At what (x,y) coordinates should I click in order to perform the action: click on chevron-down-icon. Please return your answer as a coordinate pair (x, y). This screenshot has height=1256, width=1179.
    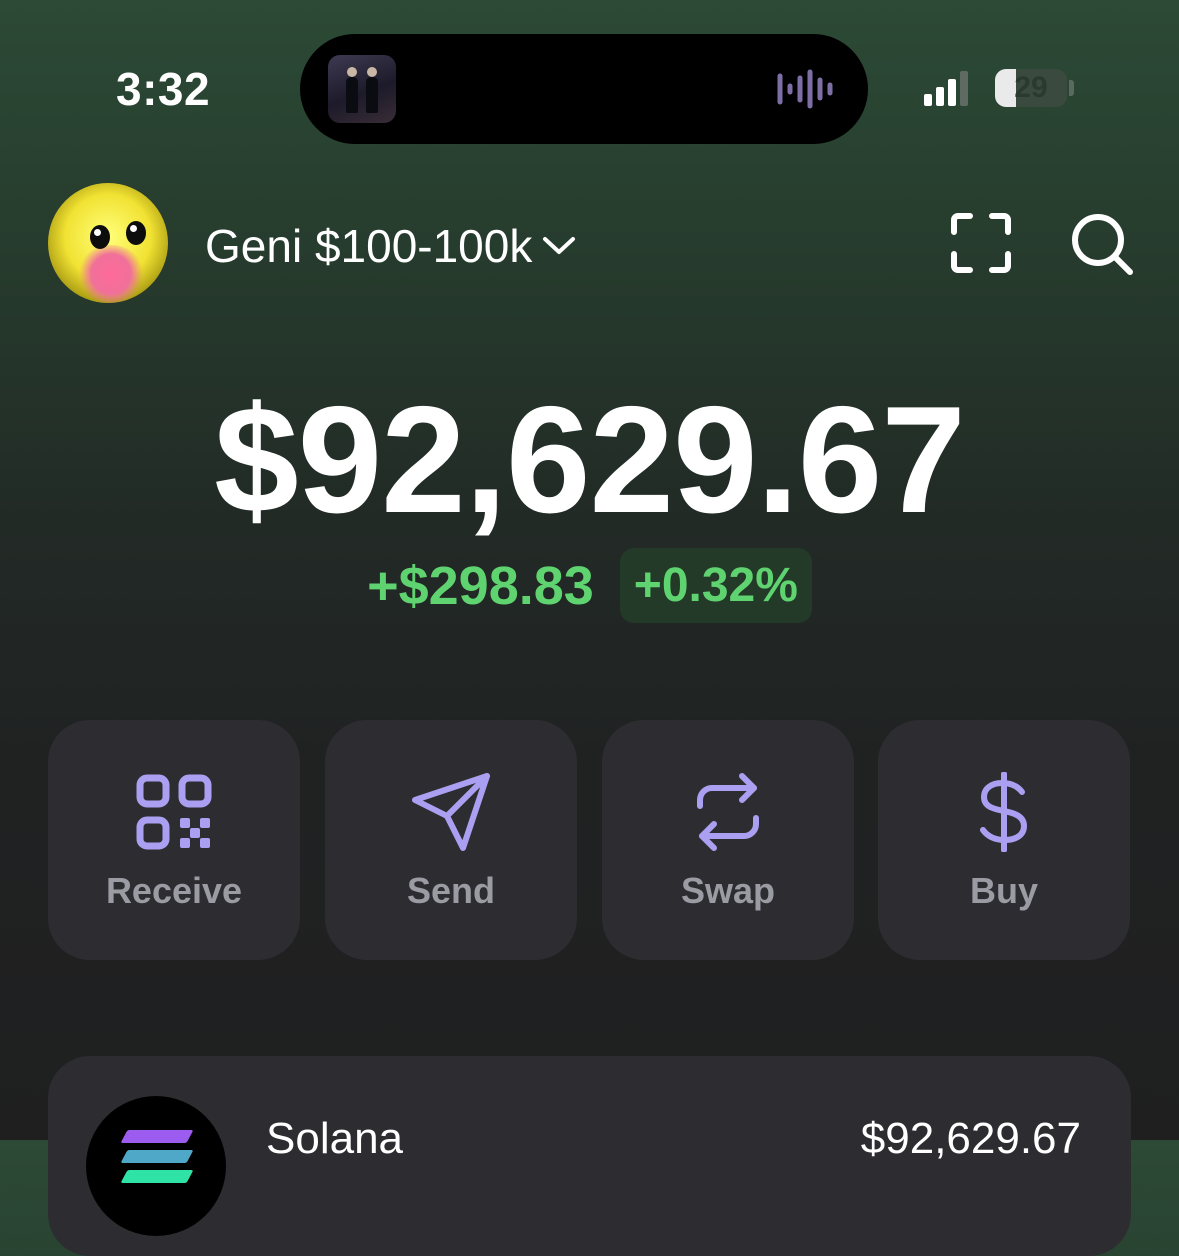
    Looking at the image, I should click on (559, 245).